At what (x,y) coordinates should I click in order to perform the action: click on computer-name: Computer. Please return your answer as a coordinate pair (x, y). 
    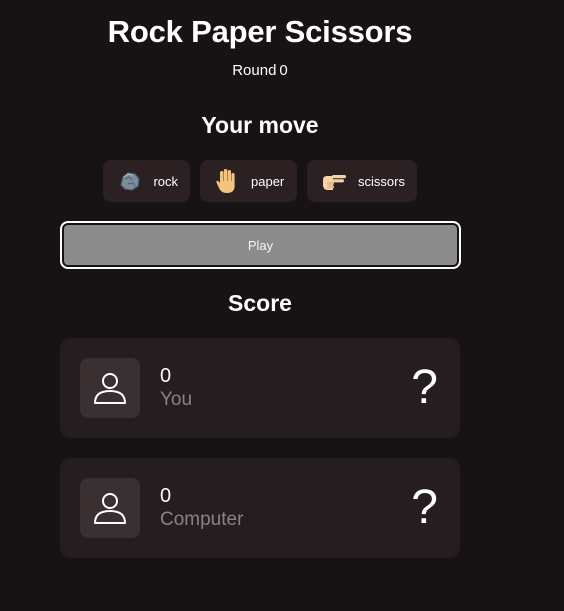
    Looking at the image, I should click on (202, 519).